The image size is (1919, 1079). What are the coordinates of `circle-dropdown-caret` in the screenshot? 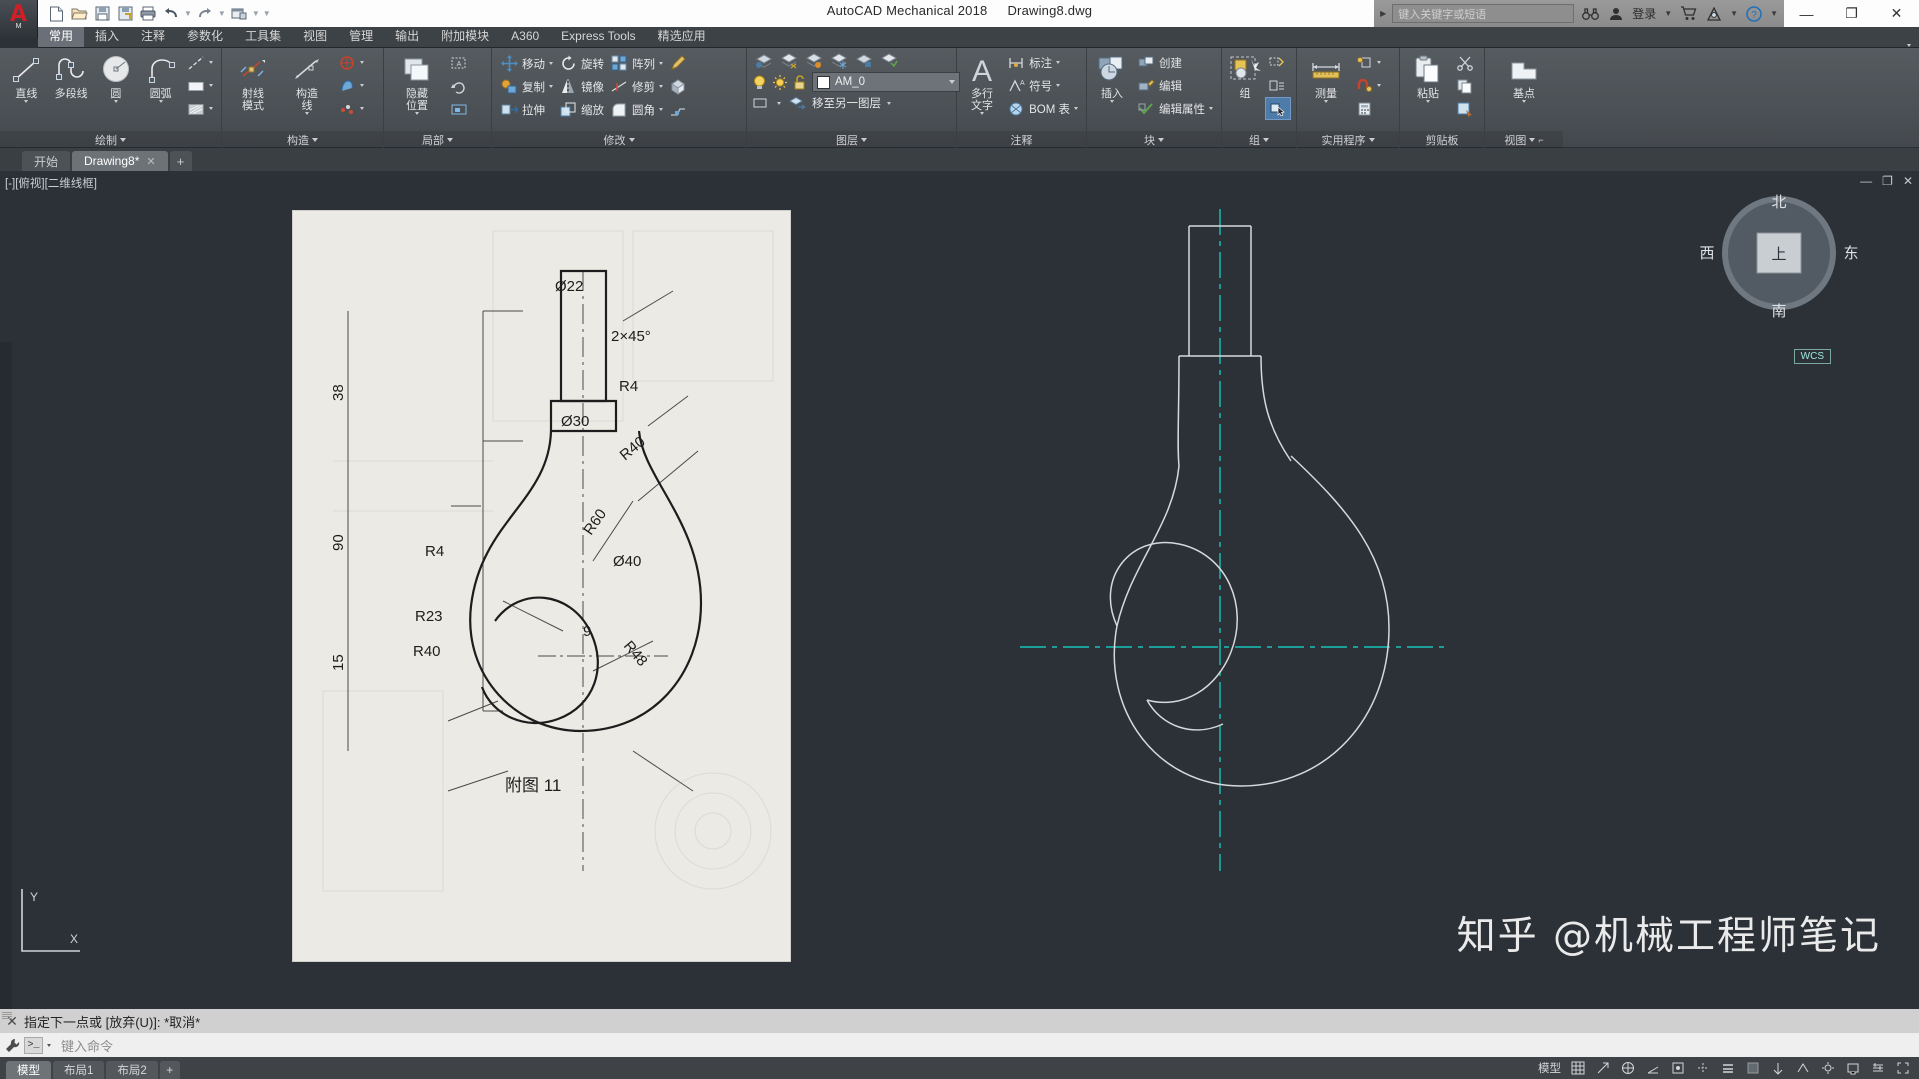 It's located at (115, 101).